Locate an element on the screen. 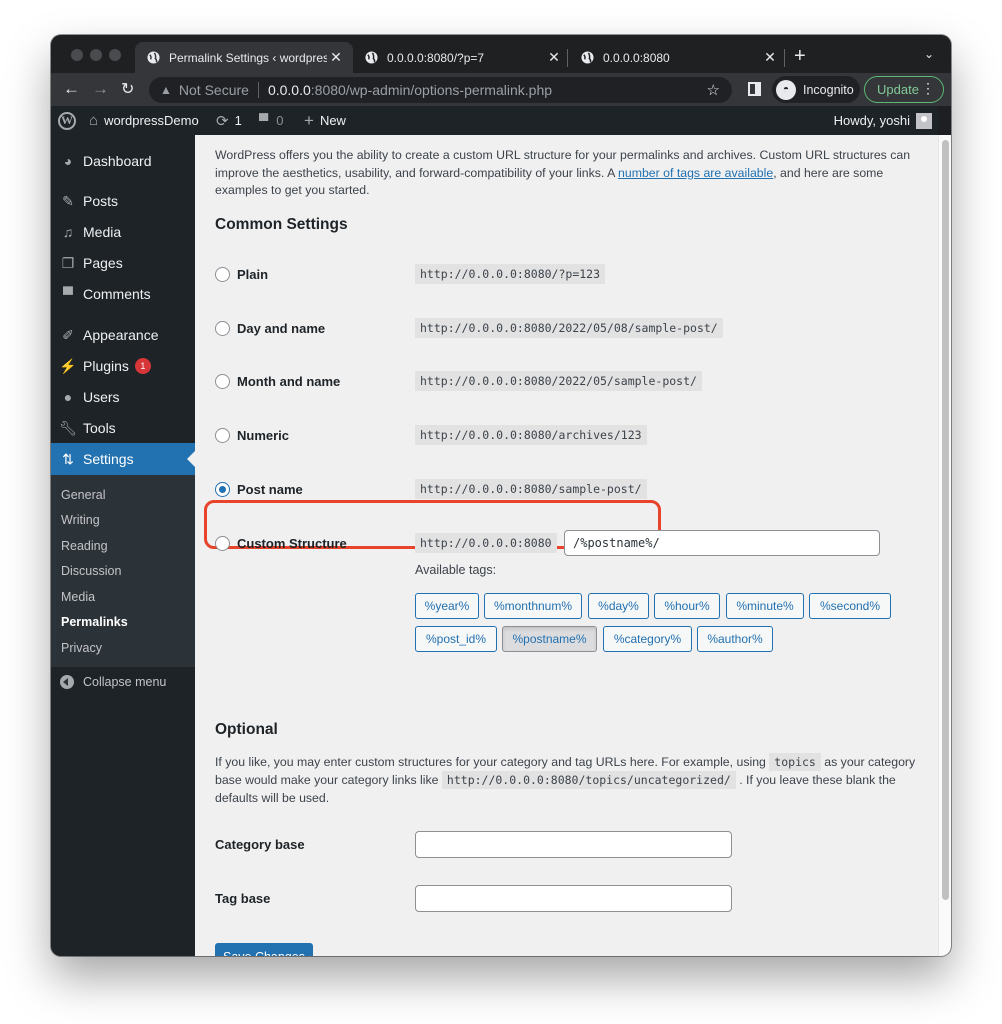 Image resolution: width=1002 pixels, height=1024 pixels. kebab-menu-icon: ⋮ is located at coordinates (928, 88).